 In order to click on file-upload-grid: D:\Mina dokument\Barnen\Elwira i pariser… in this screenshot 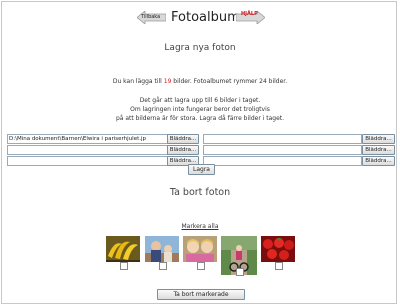, I will do `click(201, 150)`.